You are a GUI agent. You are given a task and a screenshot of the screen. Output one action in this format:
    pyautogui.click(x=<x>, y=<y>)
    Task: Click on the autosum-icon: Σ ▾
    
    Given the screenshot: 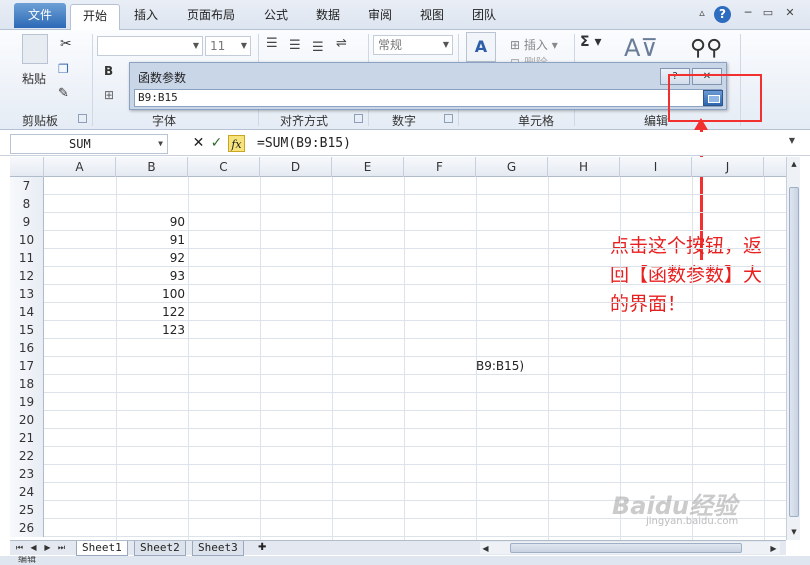 What is the action you would take?
    pyautogui.click(x=590, y=42)
    